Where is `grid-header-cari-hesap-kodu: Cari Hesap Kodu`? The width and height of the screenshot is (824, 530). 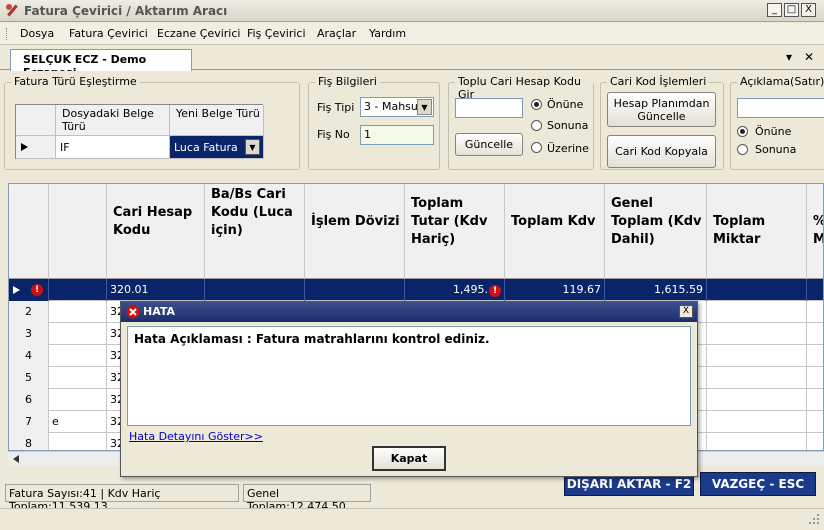 grid-header-cari-hesap-kodu: Cari Hesap Kodu is located at coordinates (156, 231).